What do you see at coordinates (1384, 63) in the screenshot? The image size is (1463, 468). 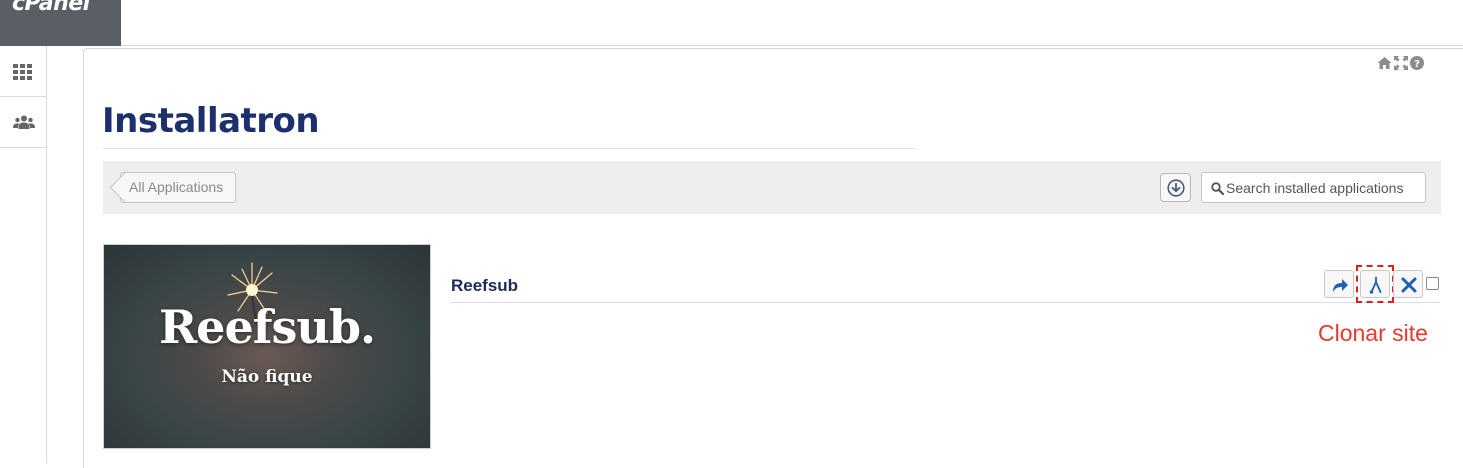 I see `home-icon` at bounding box center [1384, 63].